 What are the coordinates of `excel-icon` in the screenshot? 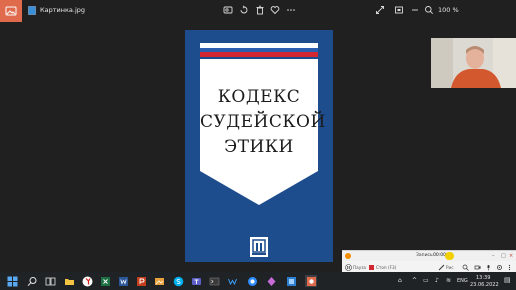 It's located at (105, 281).